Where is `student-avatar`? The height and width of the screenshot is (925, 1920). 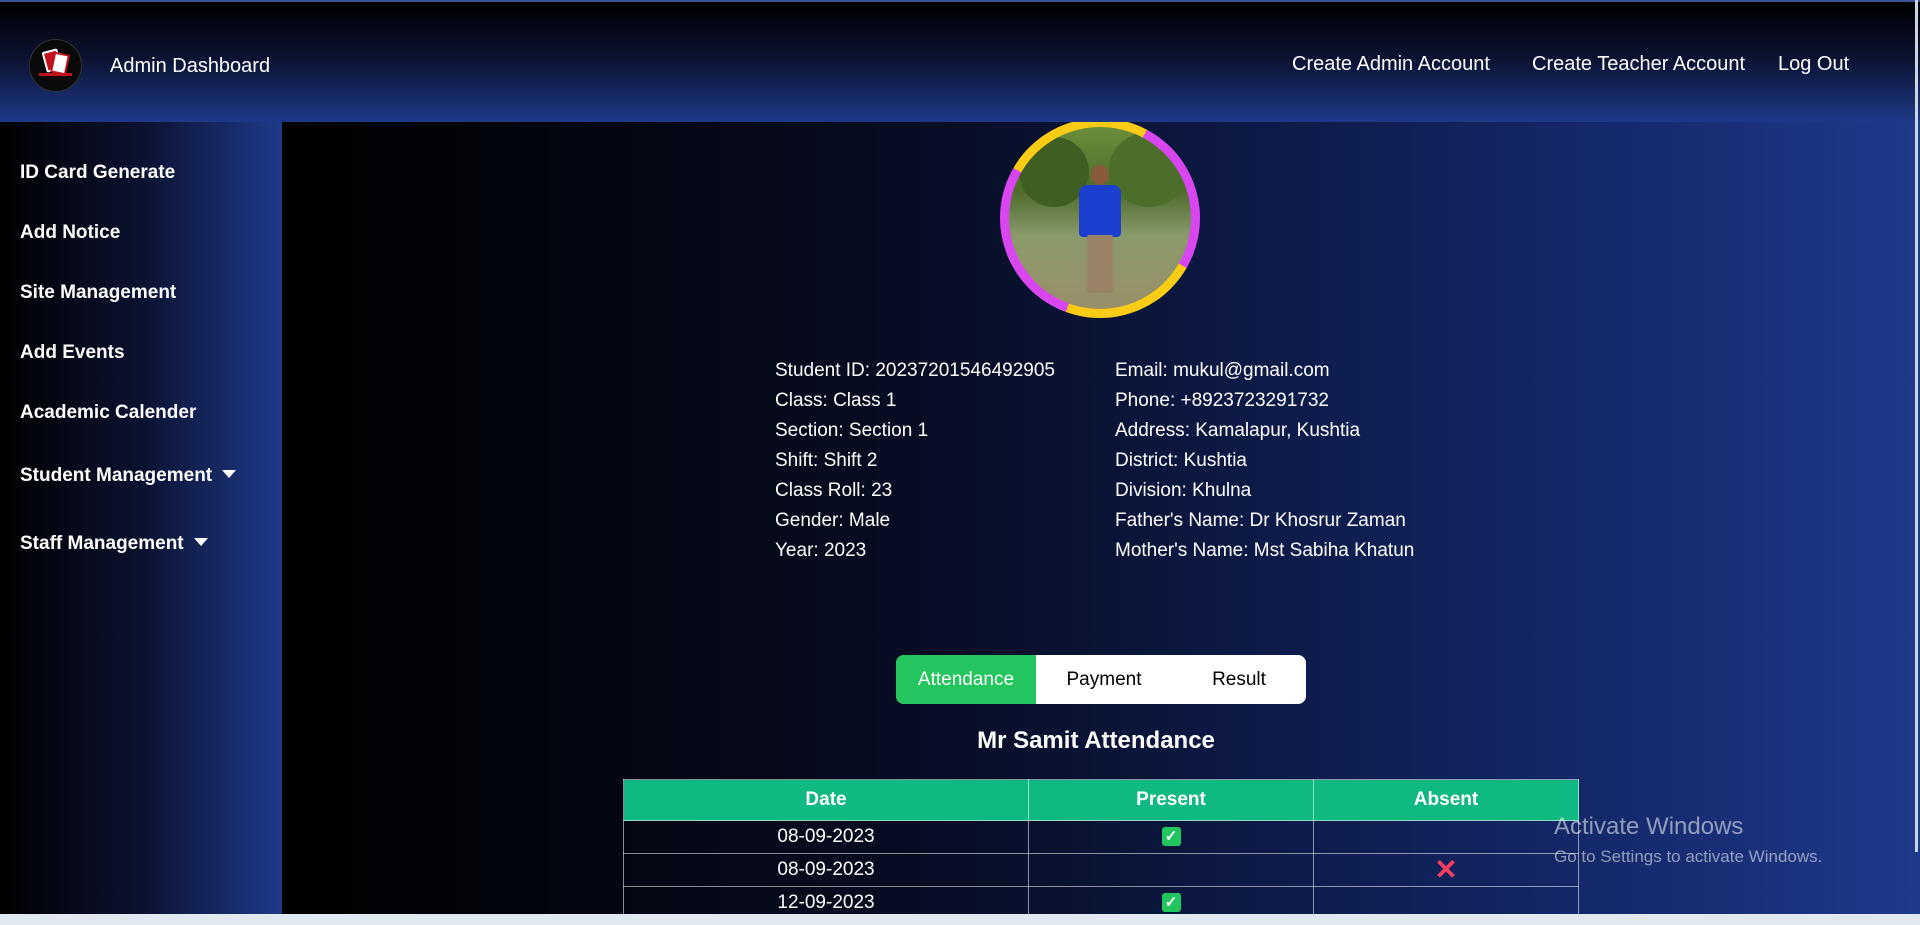 student-avatar is located at coordinates (1100, 218).